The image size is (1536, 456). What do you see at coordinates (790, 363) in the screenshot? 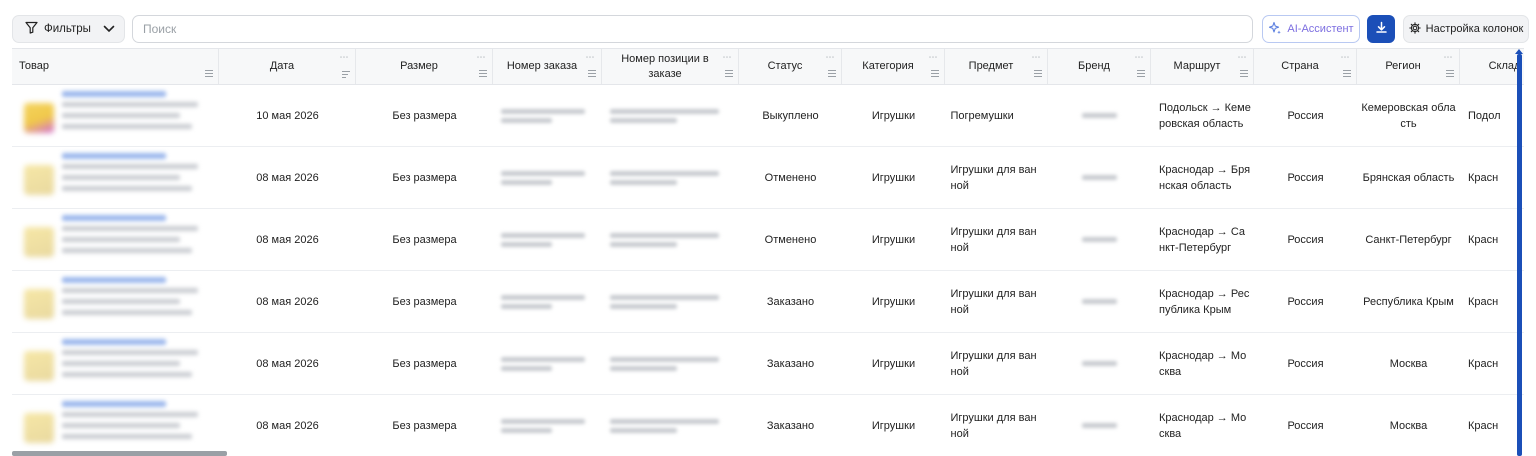
I see `cell-status: Заказано` at bounding box center [790, 363].